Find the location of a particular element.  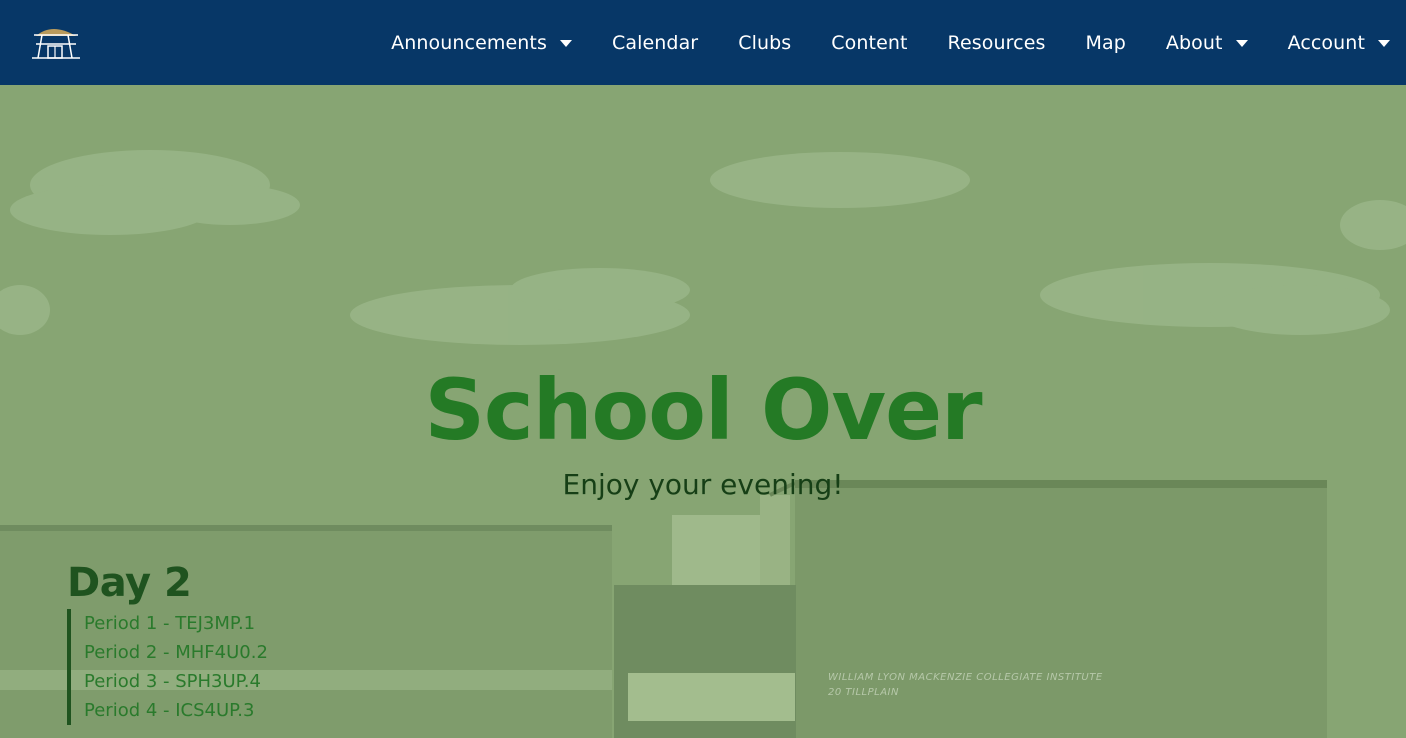

hero-subtitle: Enjoy your evening! is located at coordinates (703, 484).